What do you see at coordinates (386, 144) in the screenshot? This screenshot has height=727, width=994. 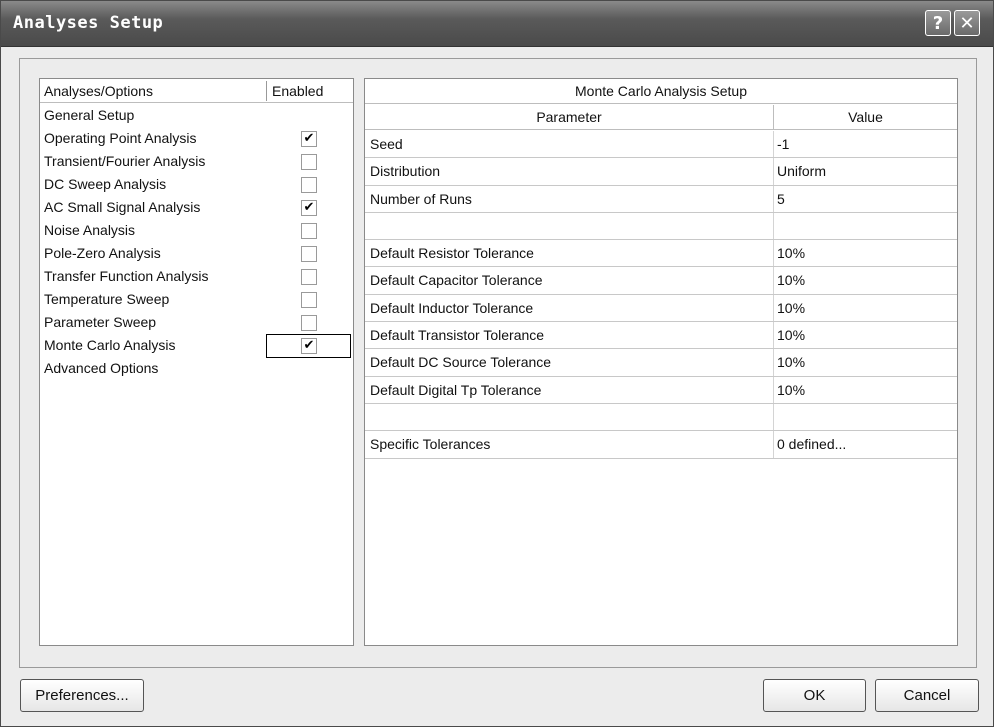 I see `parameter-name: Seed` at bounding box center [386, 144].